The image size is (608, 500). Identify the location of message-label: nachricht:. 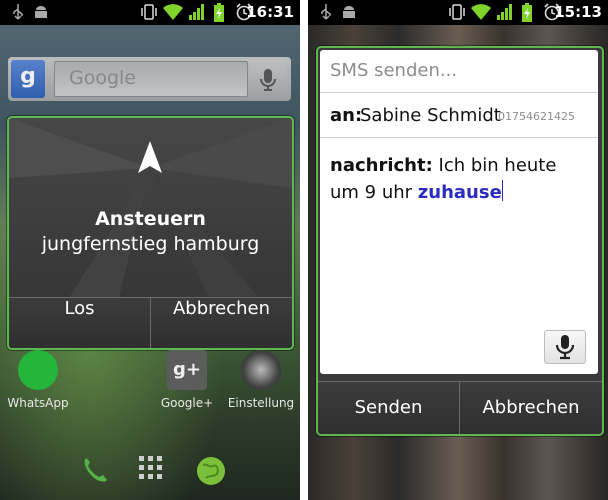
(381, 165).